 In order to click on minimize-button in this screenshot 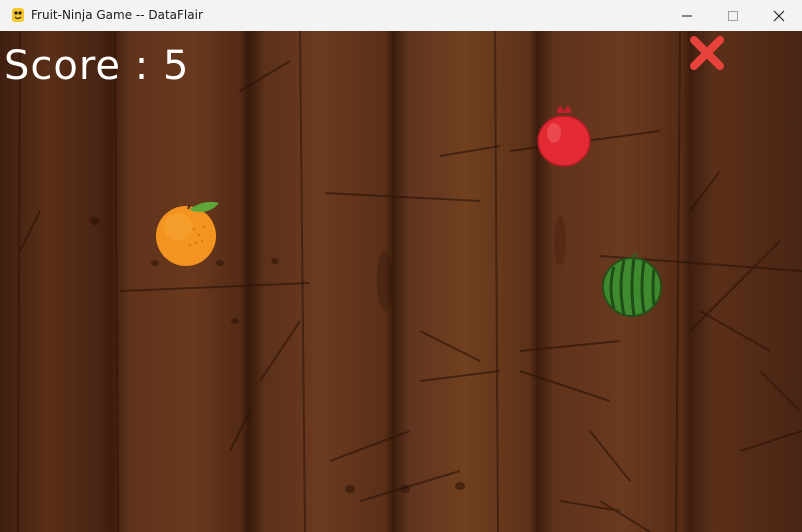, I will do `click(687, 15)`.